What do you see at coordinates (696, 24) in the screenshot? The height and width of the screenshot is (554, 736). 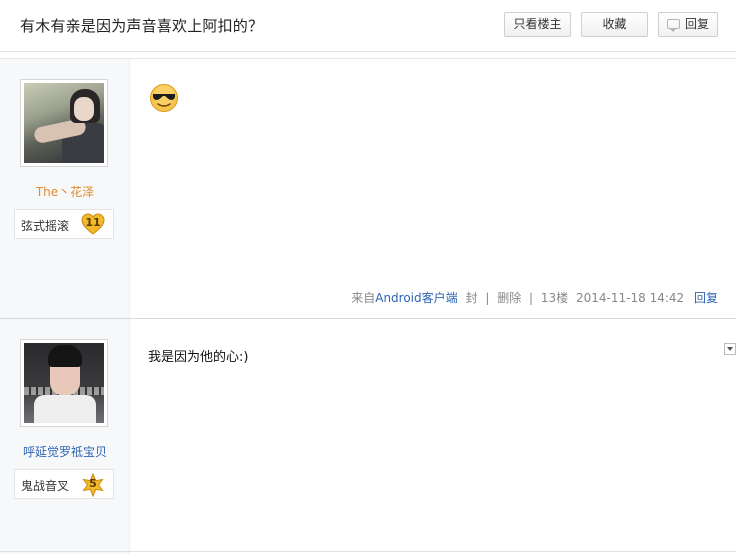 I see `reply-button-label: 回复` at bounding box center [696, 24].